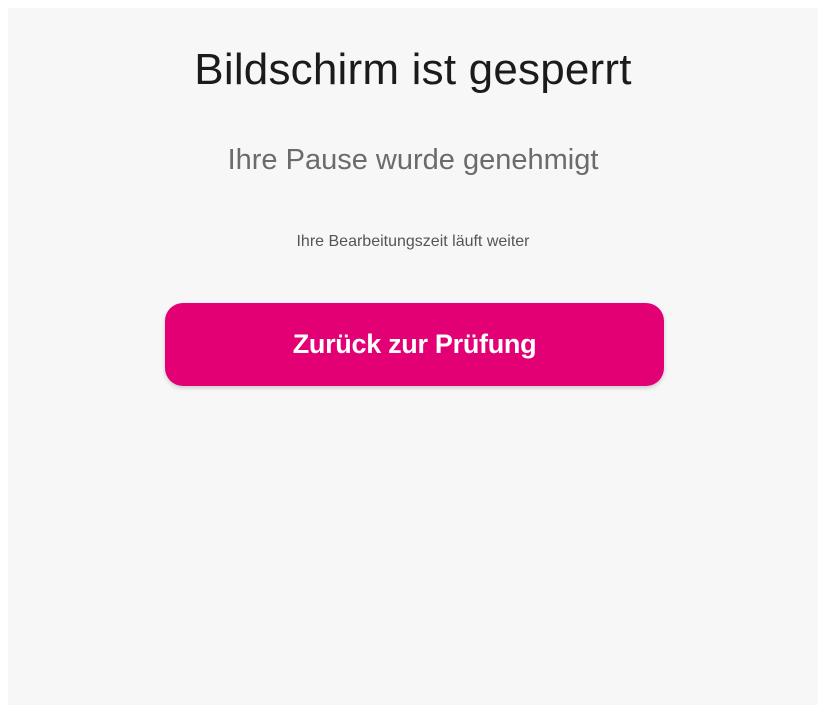 The height and width of the screenshot is (713, 826). Describe the element at coordinates (413, 160) in the screenshot. I see `pause-approved-message: Ihre Pause wurde genehmigt` at that location.